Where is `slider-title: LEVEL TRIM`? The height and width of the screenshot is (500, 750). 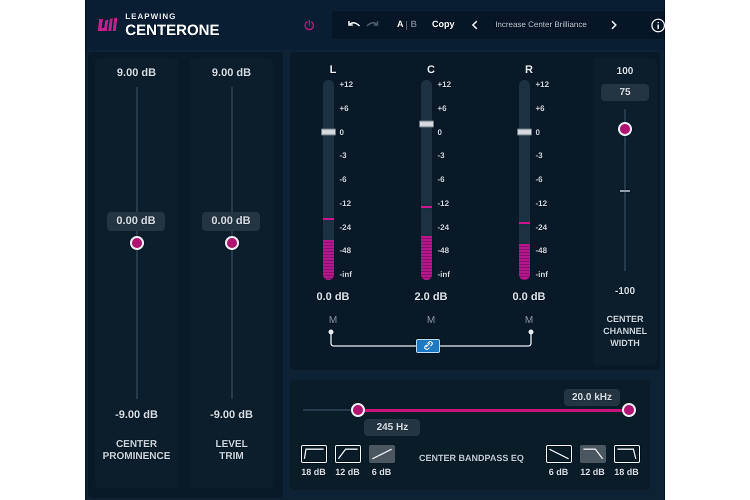
slider-title: LEVEL TRIM is located at coordinates (231, 451).